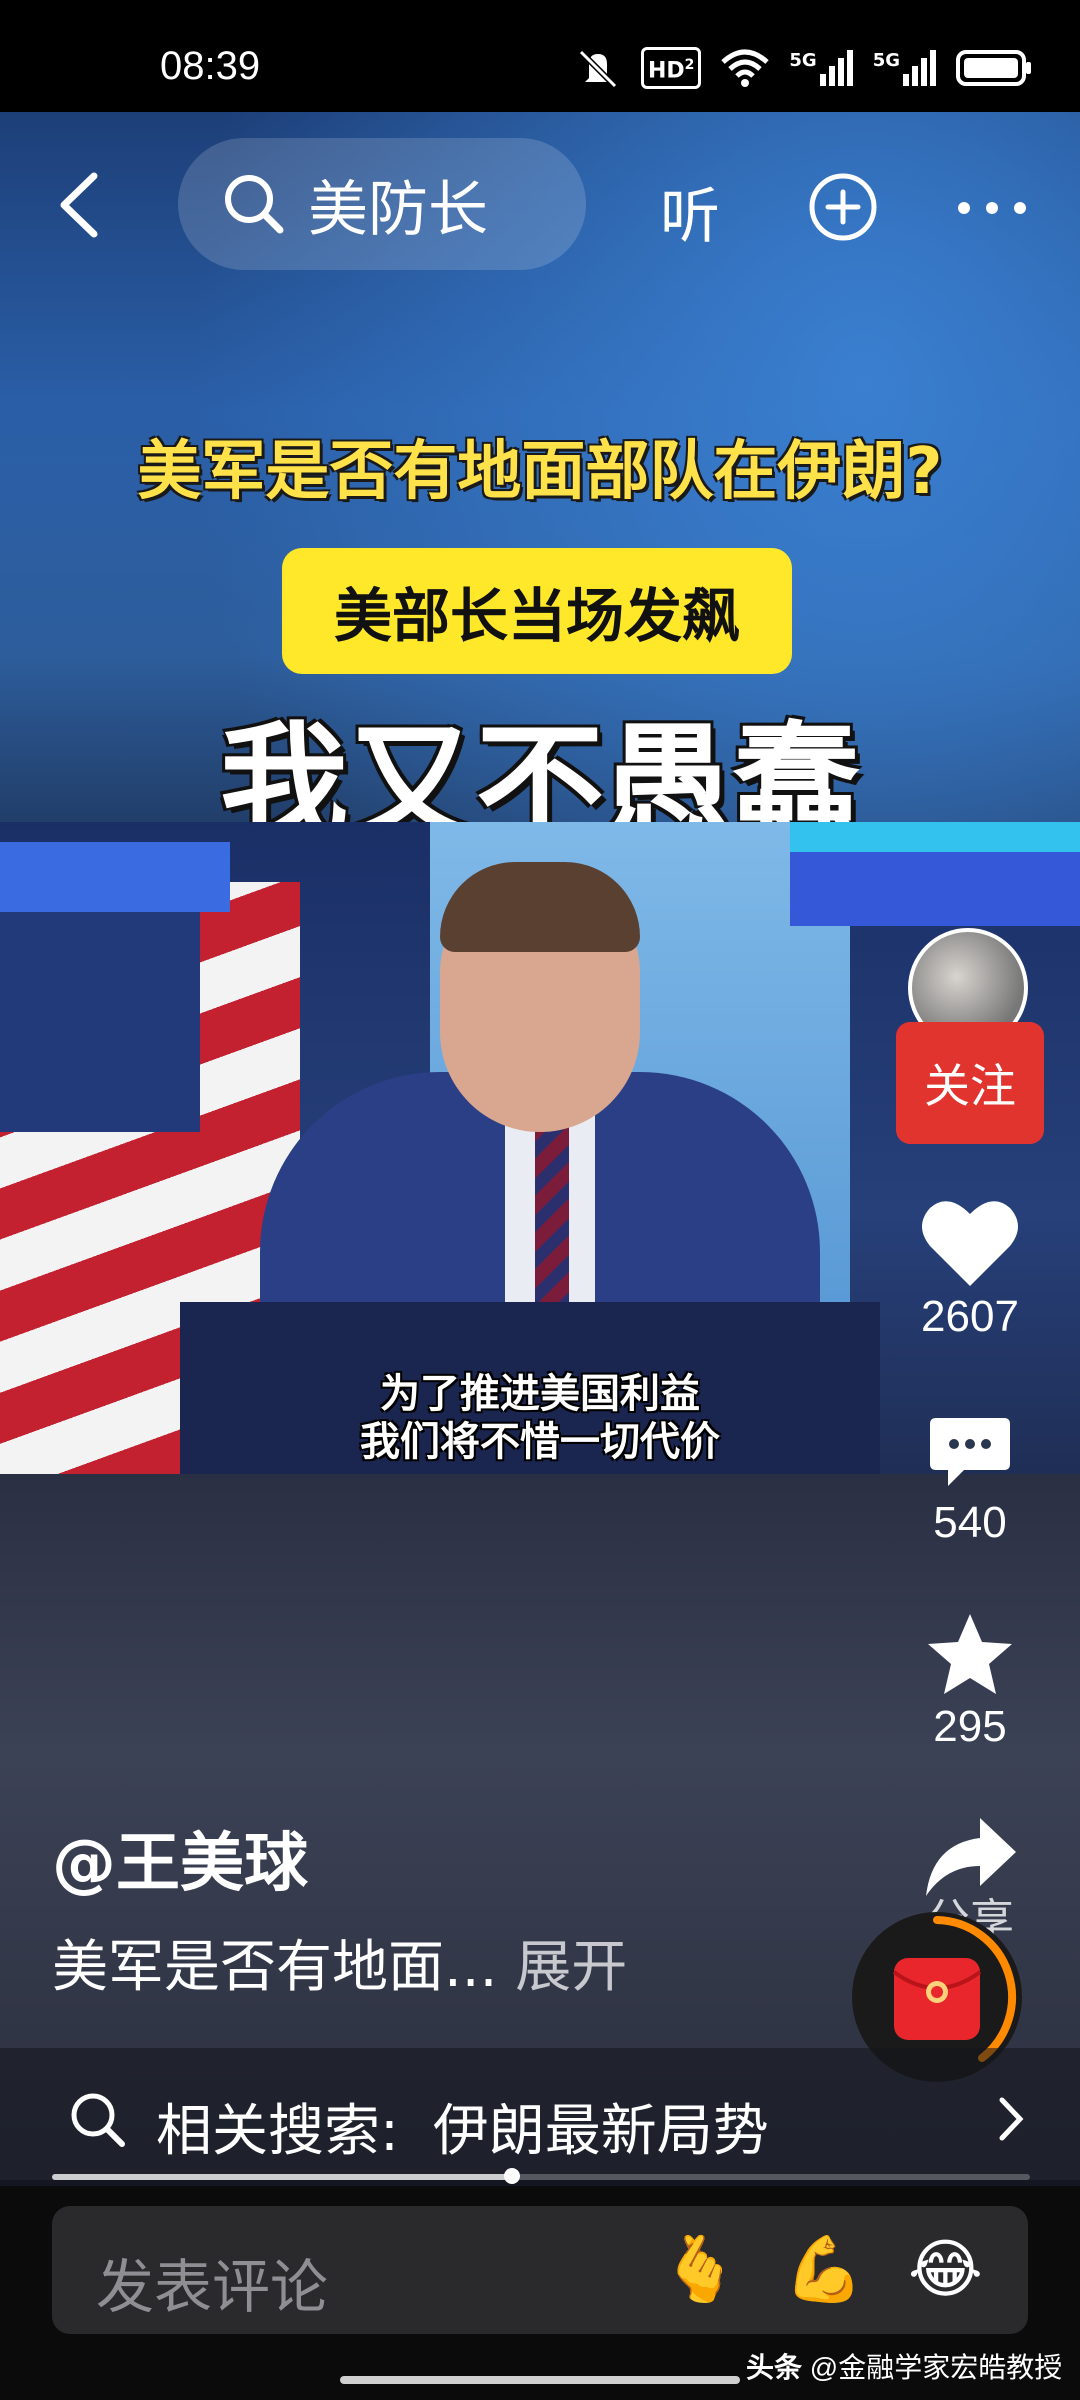 The height and width of the screenshot is (2400, 1080). I want to click on hd-label: HD, so click(666, 71).